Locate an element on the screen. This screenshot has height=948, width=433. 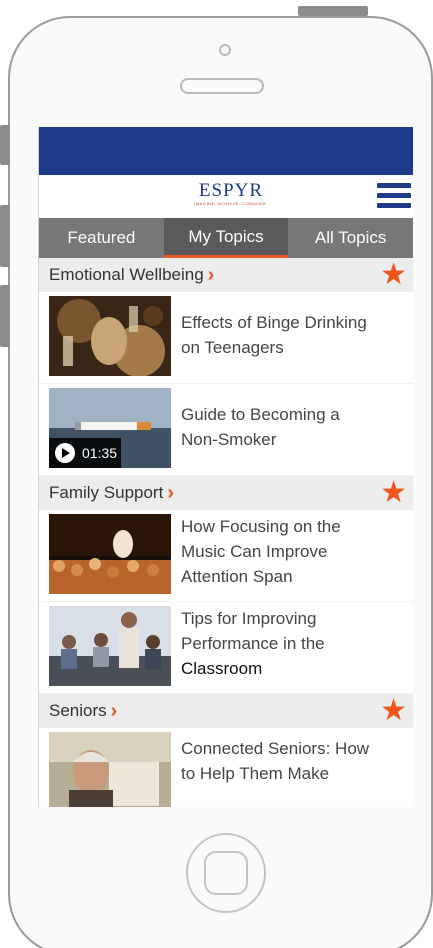
section-title: Emotional Wellbeing is located at coordinates (126, 274).